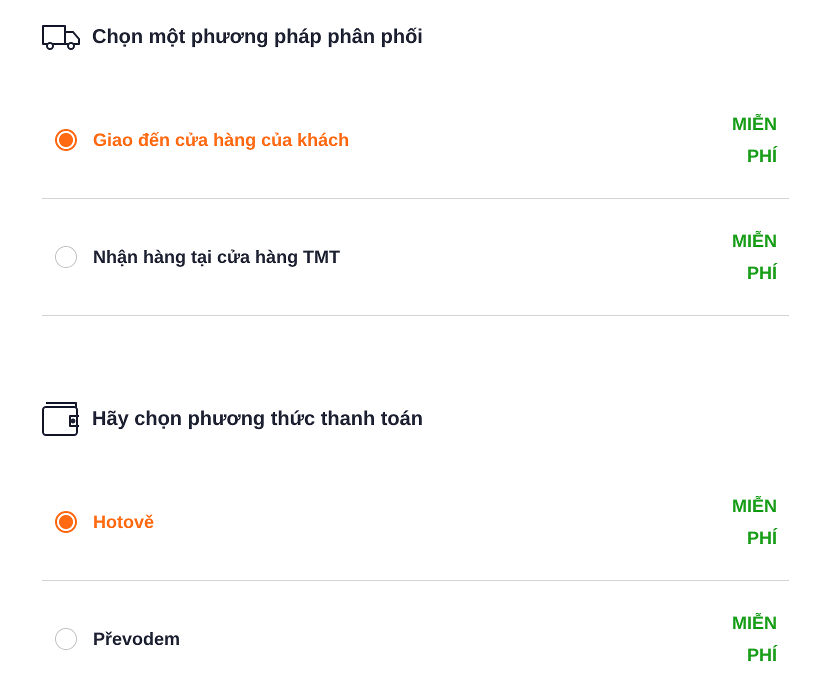  I want to click on wallet-icon, so click(61, 419).